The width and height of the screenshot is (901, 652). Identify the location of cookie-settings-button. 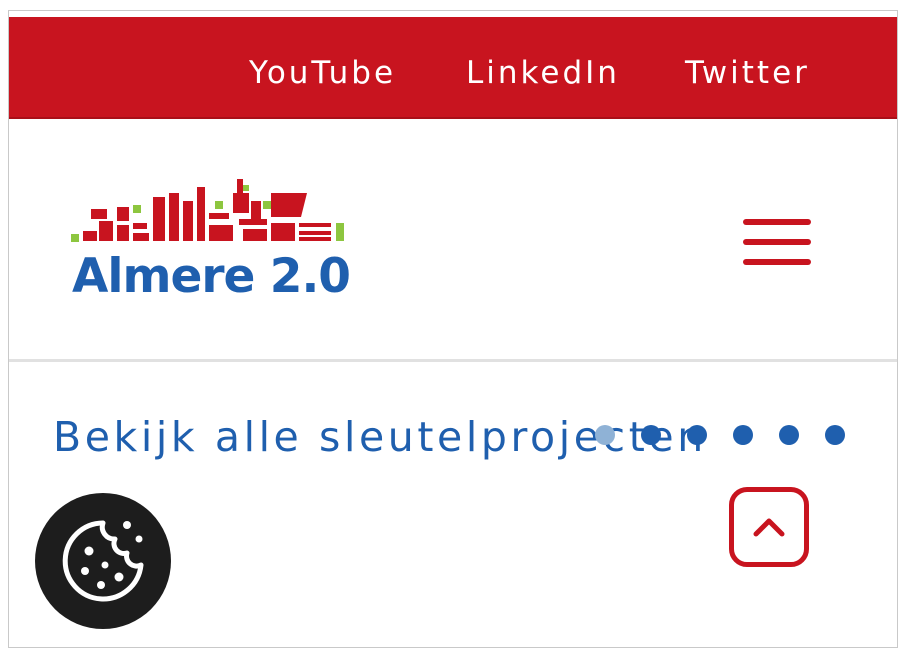
(103, 561).